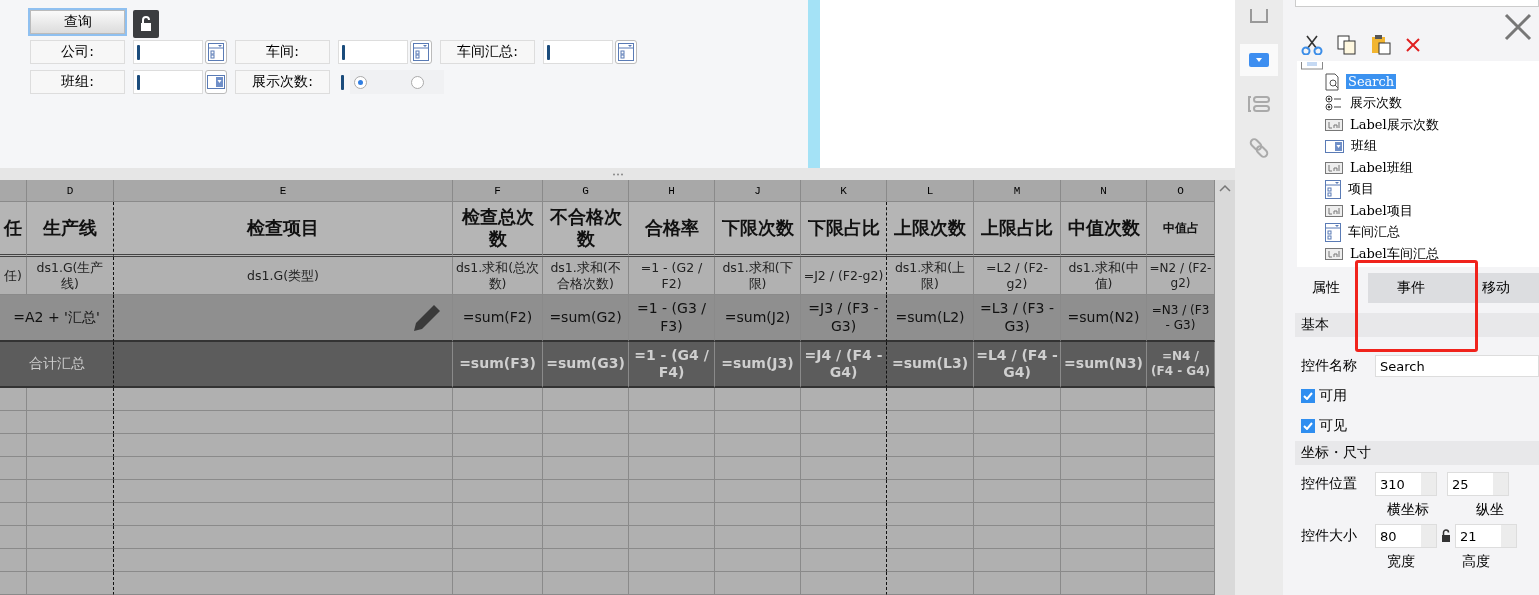 The width and height of the screenshot is (1539, 595). I want to click on column-header: D, so click(70, 191).